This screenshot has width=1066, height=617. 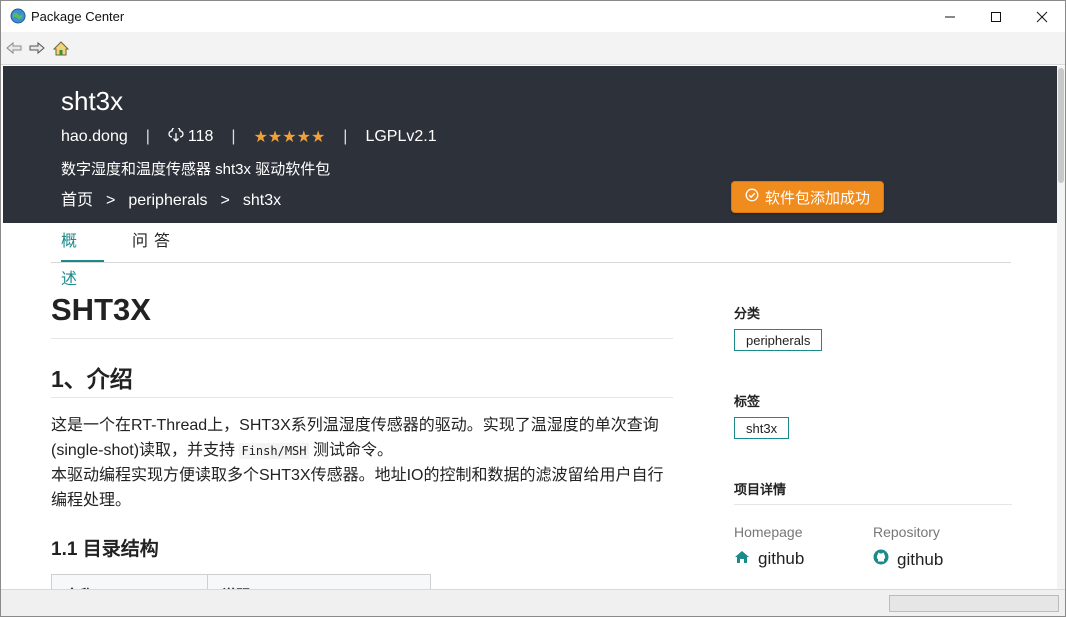 What do you see at coordinates (1061, 125) in the screenshot?
I see `scrollbar-thumb` at bounding box center [1061, 125].